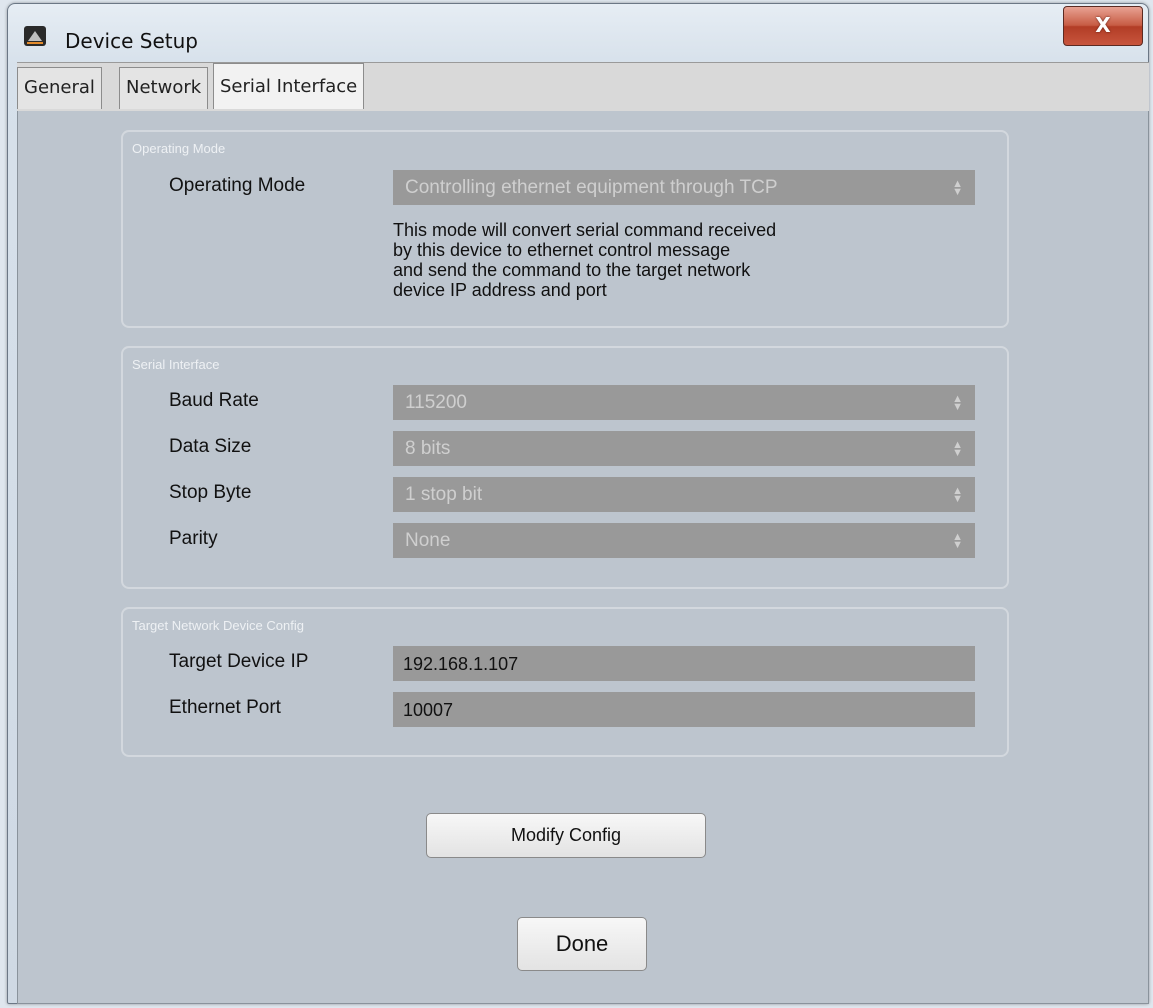 The image size is (1153, 1008). I want to click on group-title: Target Network Device Config, so click(218, 625).